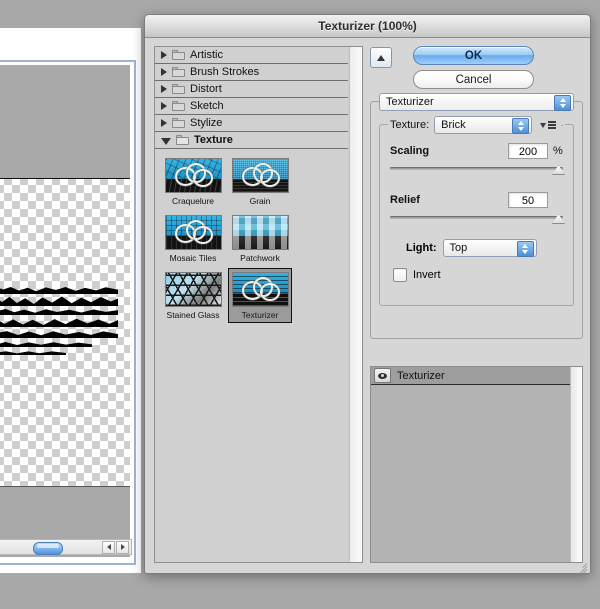  Describe the element at coordinates (453, 125) in the screenshot. I see `texture-value: Brick` at that location.